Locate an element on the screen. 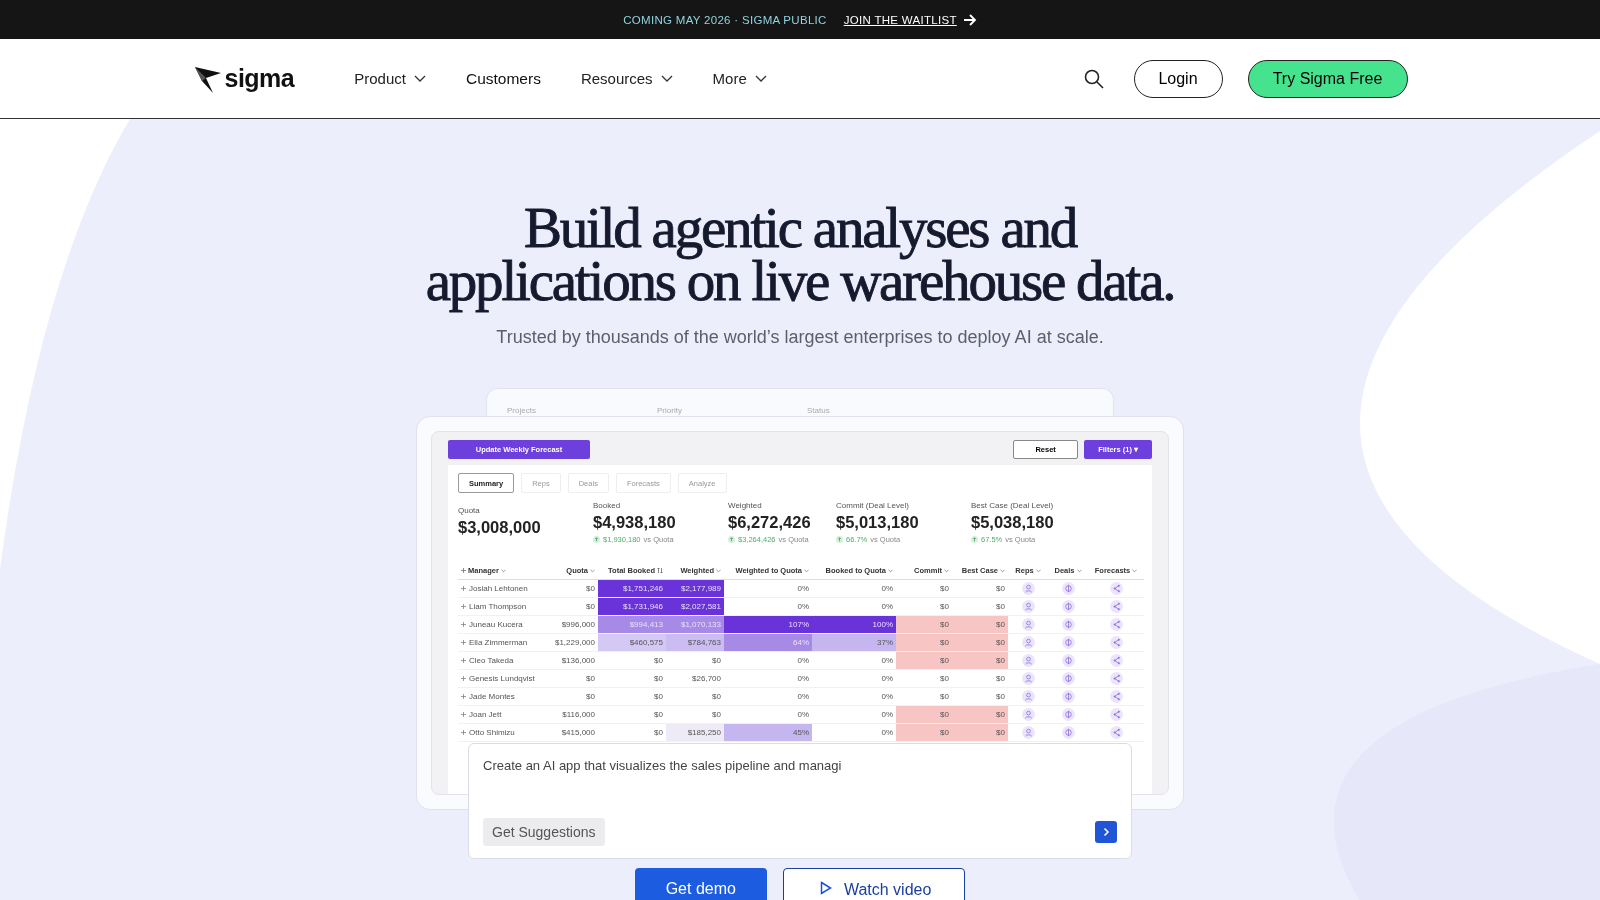 The width and height of the screenshot is (1600, 900). hero-title: Build agentic analyses and applications on live warehouse data. is located at coordinates (800, 254).